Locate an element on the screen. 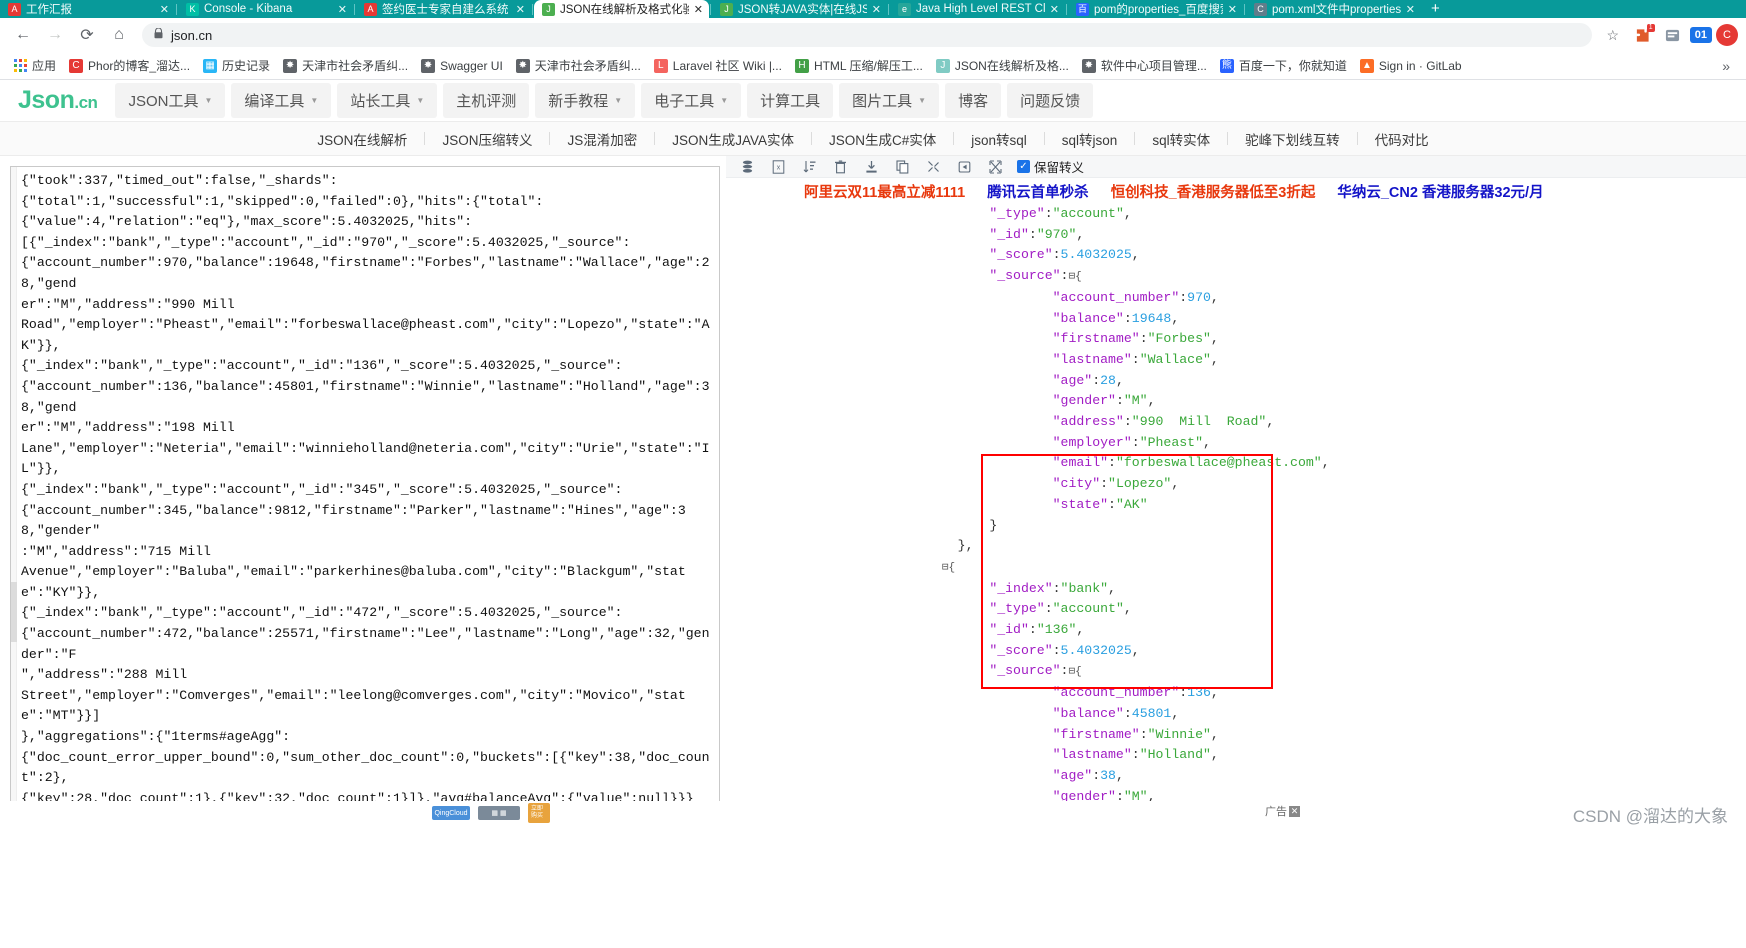 This screenshot has width=1746, height=948. forward-icon: → is located at coordinates (55, 35).